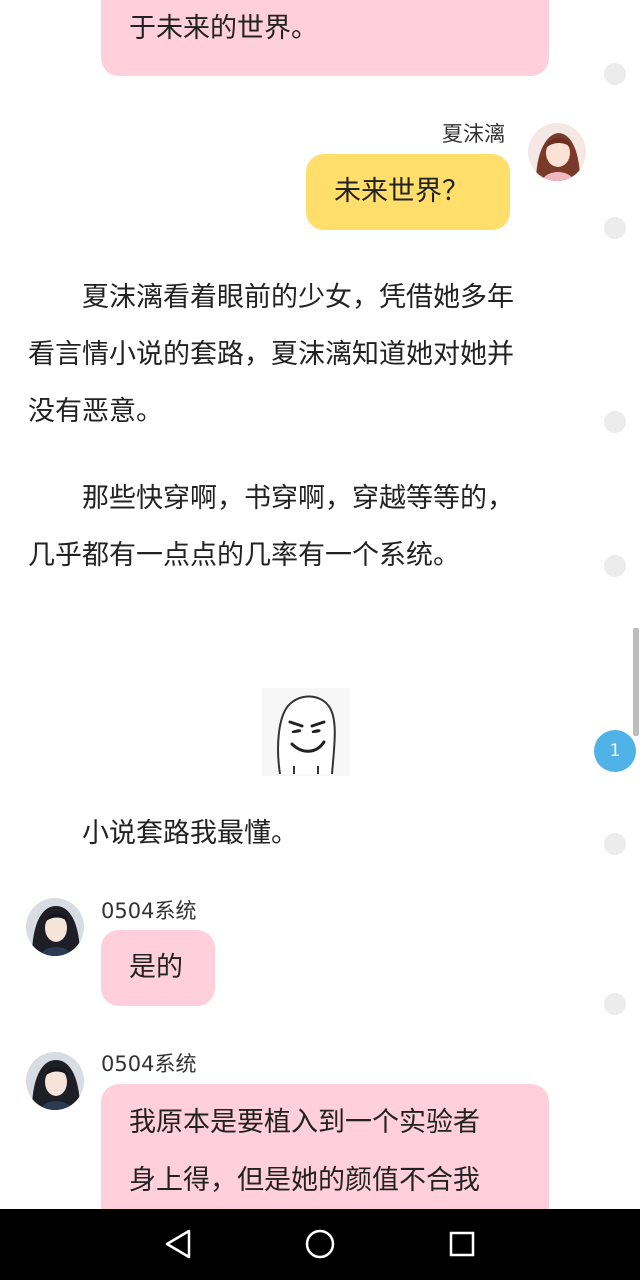  What do you see at coordinates (473, 134) in the screenshot?
I see `sender-name-xiamoli: 夏沫漓` at bounding box center [473, 134].